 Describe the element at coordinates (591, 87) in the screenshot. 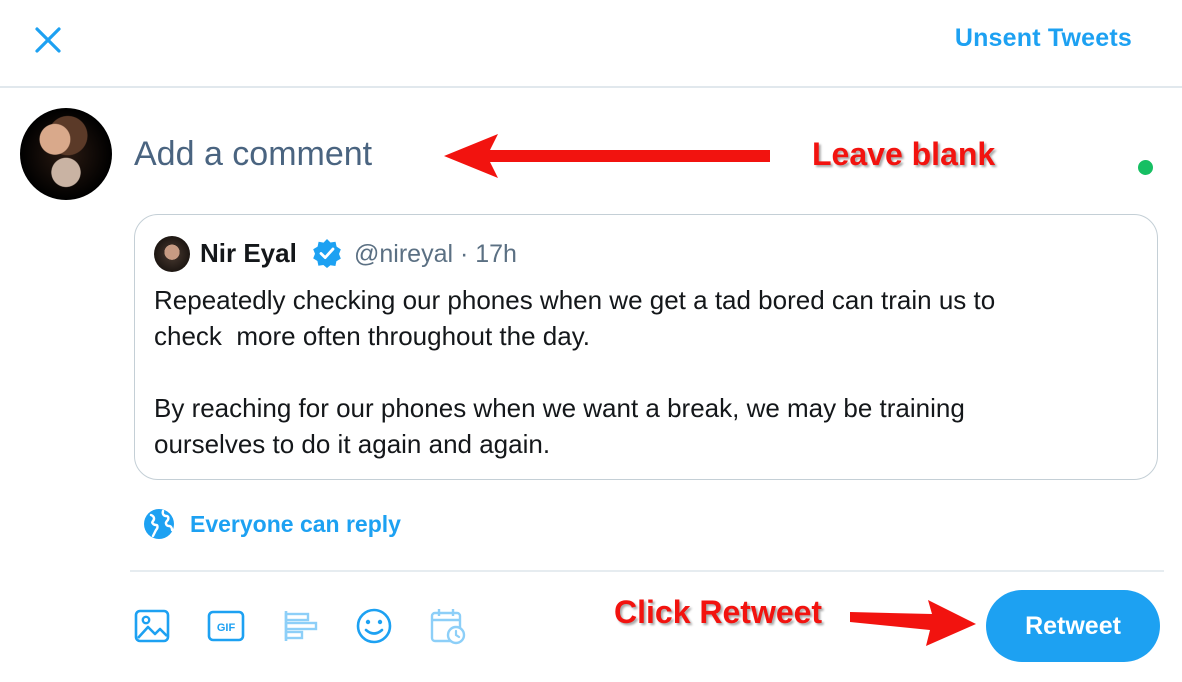

I see `header-divider` at that location.